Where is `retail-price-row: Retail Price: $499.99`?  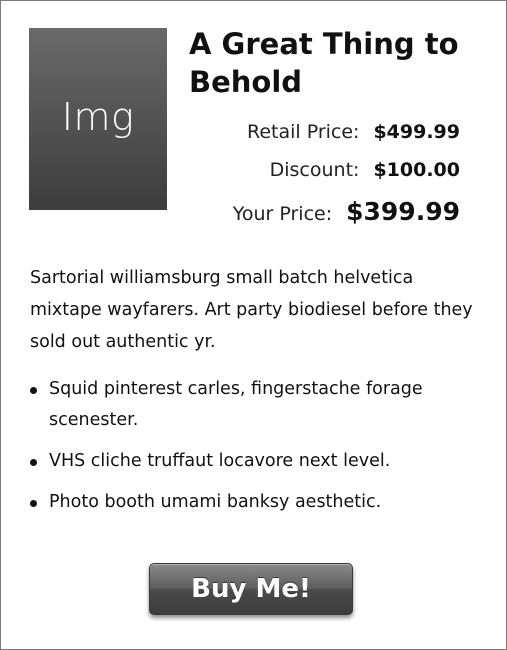 retail-price-row: Retail Price: $499.99 is located at coordinates (346, 140).